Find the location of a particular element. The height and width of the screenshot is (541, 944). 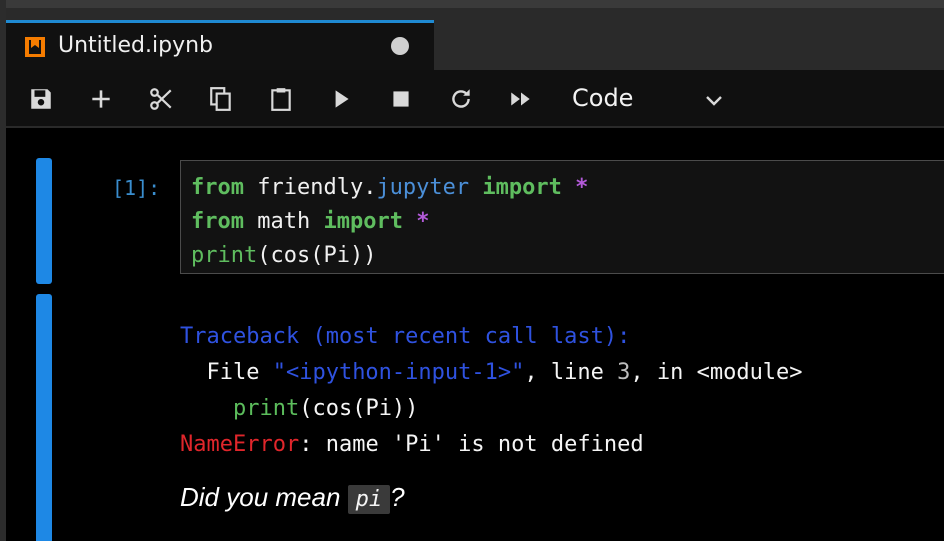

output-collapser is located at coordinates (44, 417).